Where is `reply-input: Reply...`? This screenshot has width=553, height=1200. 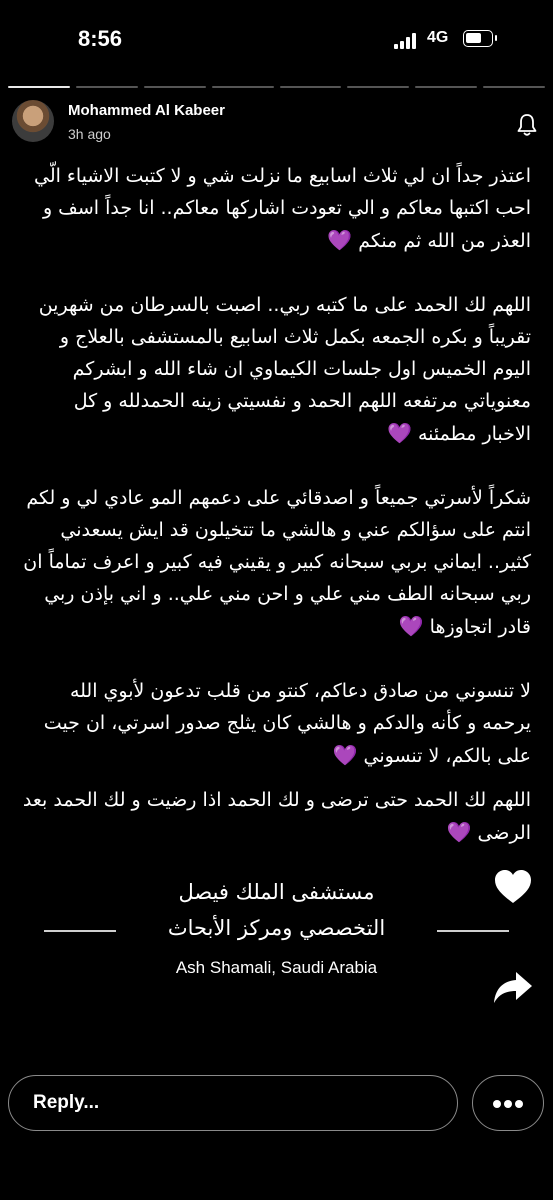
reply-input: Reply... is located at coordinates (233, 1103).